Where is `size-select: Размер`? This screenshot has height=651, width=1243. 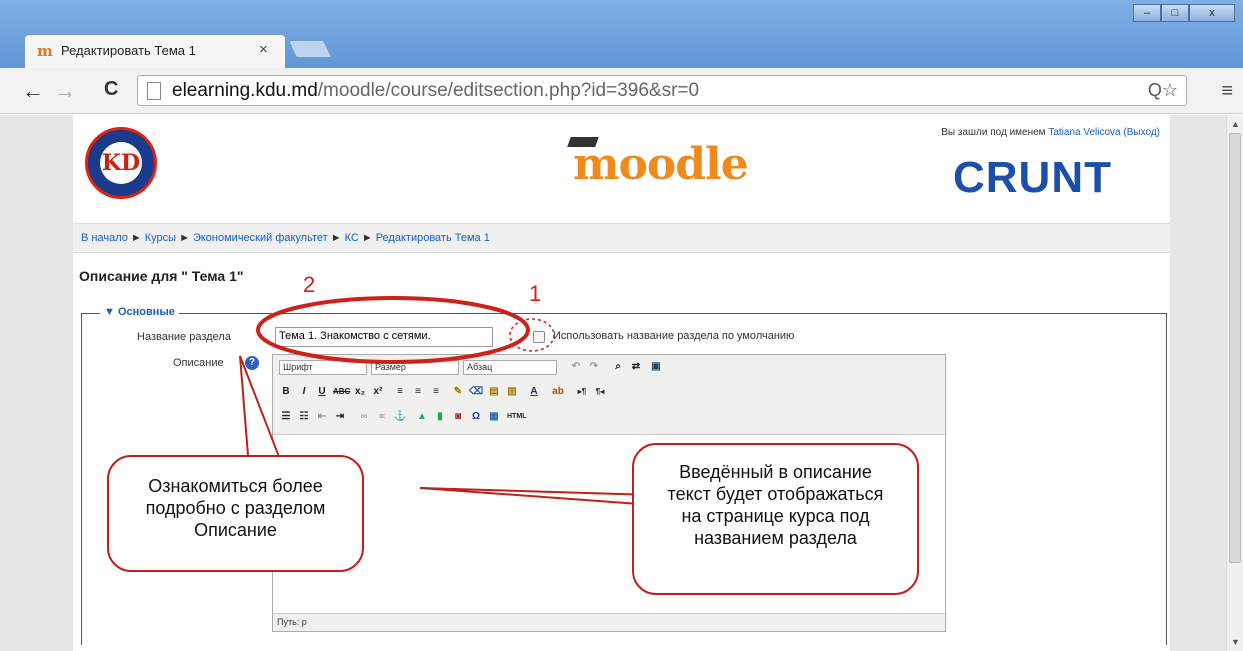 size-select: Размер is located at coordinates (415, 367).